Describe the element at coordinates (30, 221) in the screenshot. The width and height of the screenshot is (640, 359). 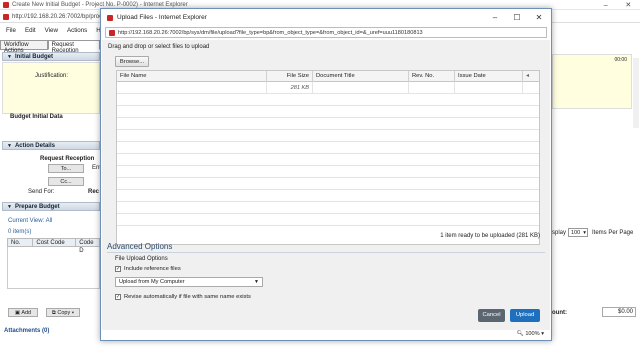
I see `current-view: Current View: All` at that location.